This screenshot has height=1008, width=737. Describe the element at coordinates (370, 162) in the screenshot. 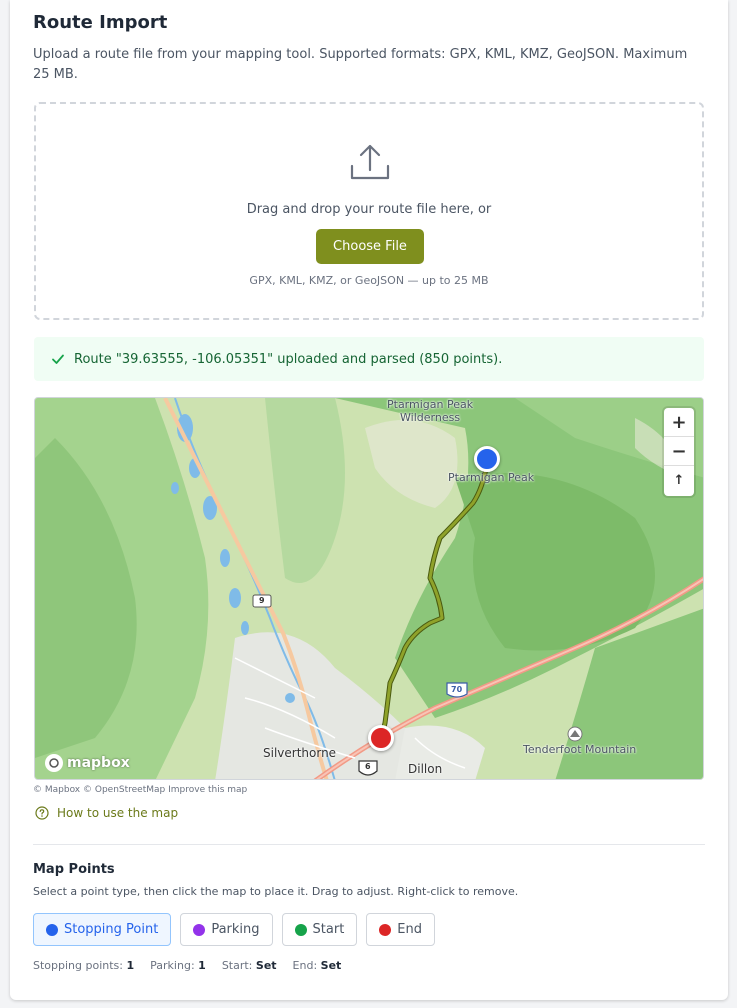

I see `upload-icon` at that location.